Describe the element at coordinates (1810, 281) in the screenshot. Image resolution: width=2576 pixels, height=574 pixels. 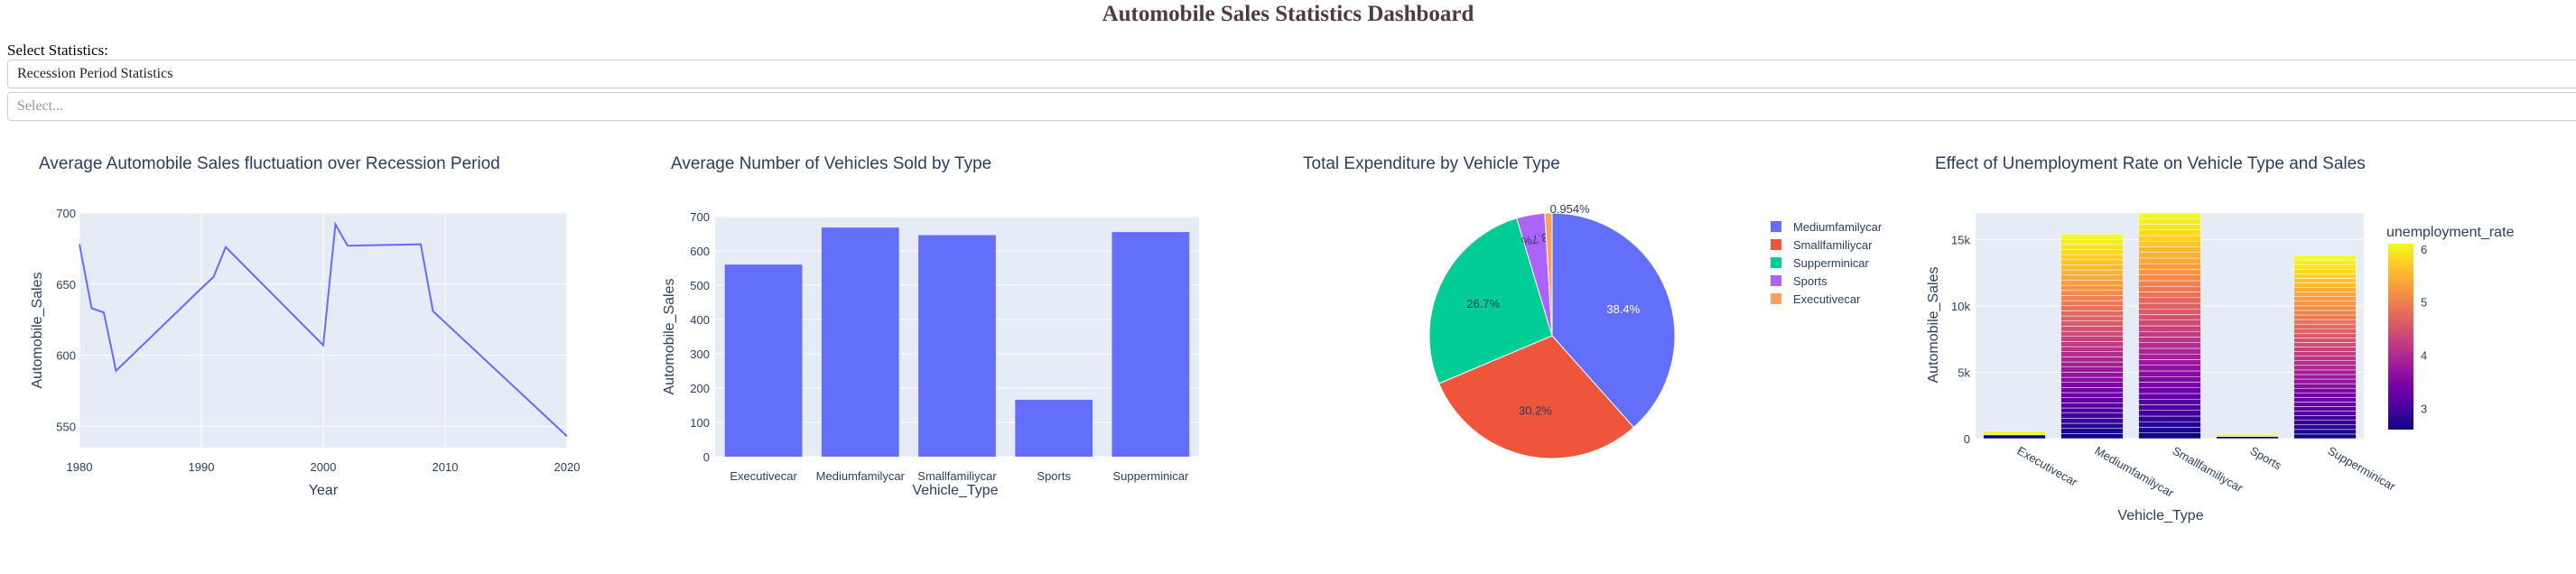
I see `legend-label: Sports` at that location.